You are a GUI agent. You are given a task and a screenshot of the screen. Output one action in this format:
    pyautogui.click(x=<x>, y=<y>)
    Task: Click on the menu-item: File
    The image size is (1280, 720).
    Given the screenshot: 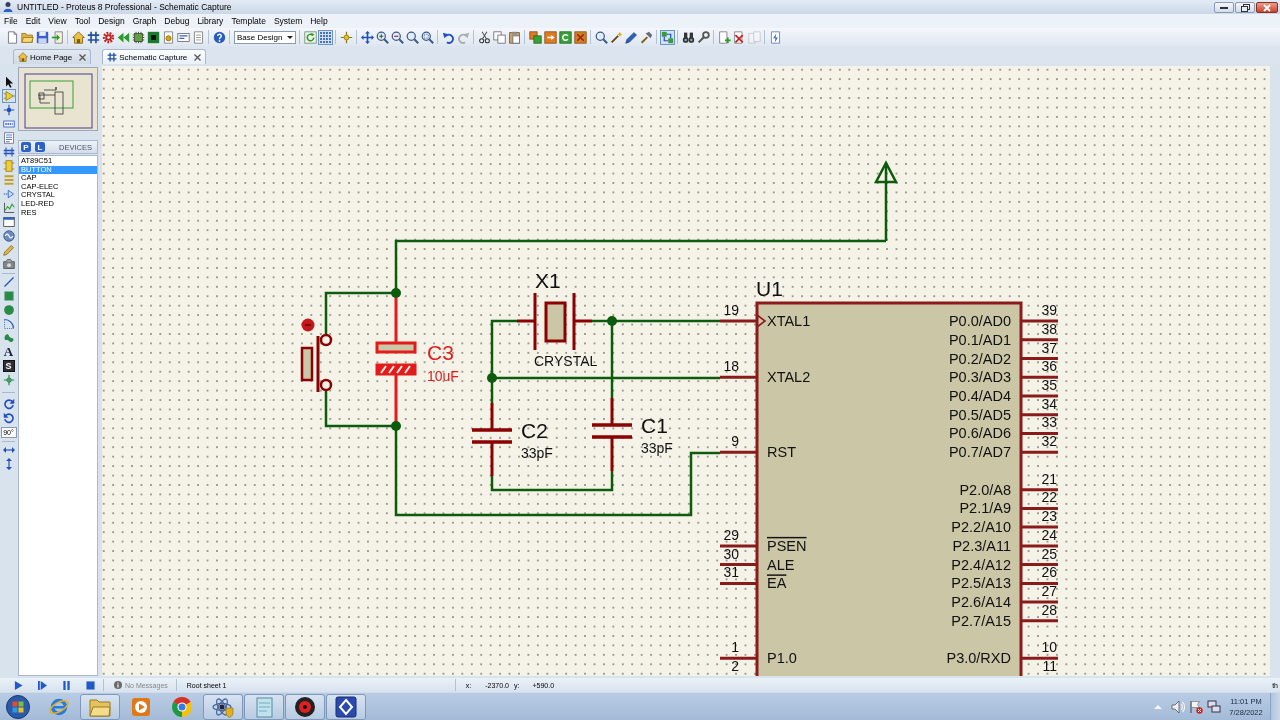 What is the action you would take?
    pyautogui.click(x=11, y=21)
    